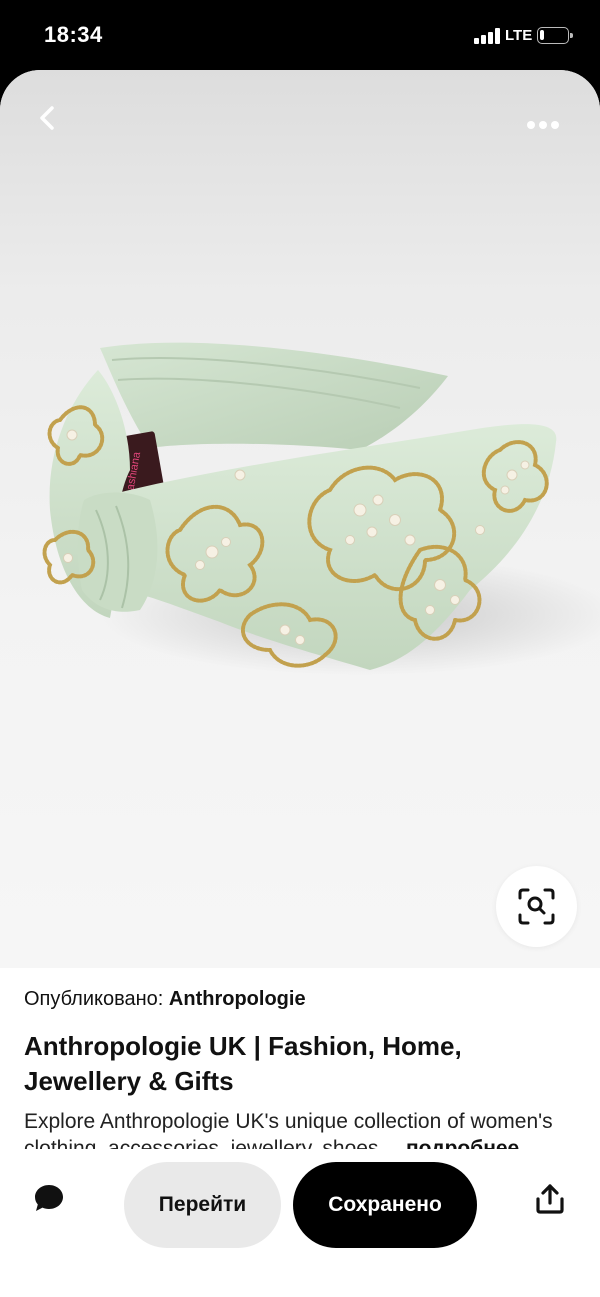 The height and width of the screenshot is (1297, 600). What do you see at coordinates (385, 1205) in the screenshot?
I see `saved-button: Сохранено` at bounding box center [385, 1205].